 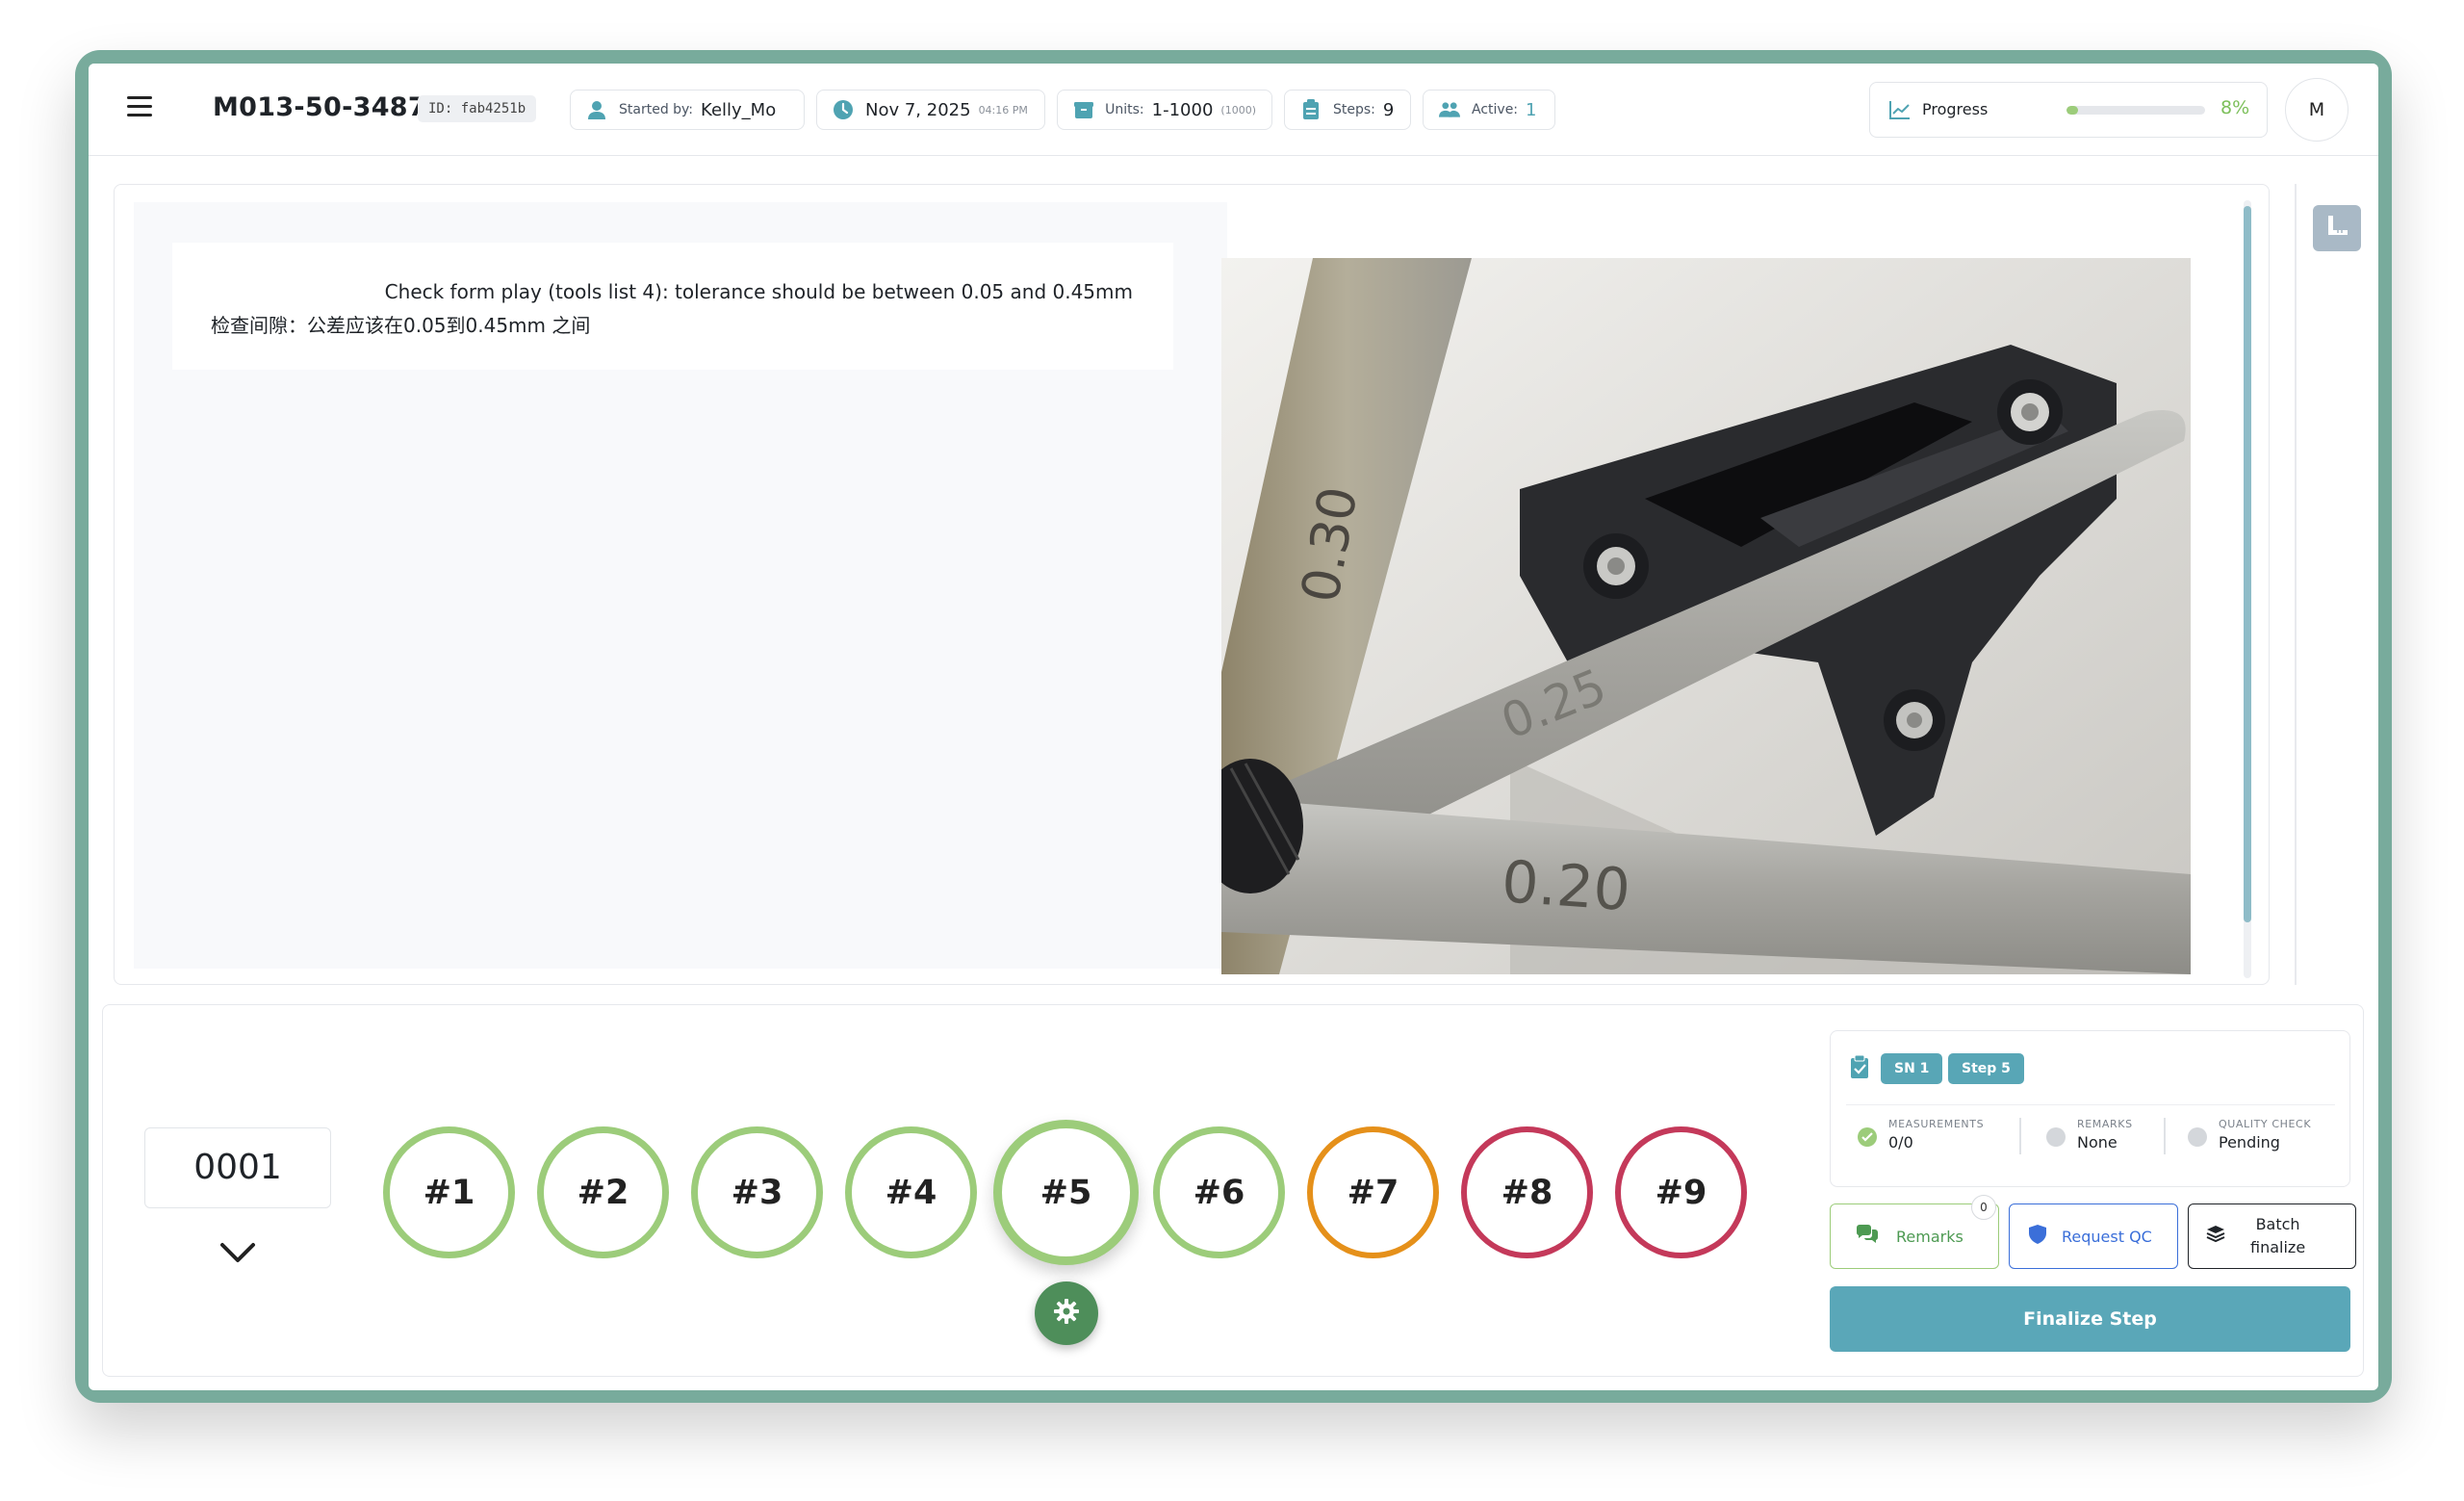 What do you see at coordinates (1921, 1135) in the screenshot?
I see `measurements-stat: MEASUREMENTS 0/0` at bounding box center [1921, 1135].